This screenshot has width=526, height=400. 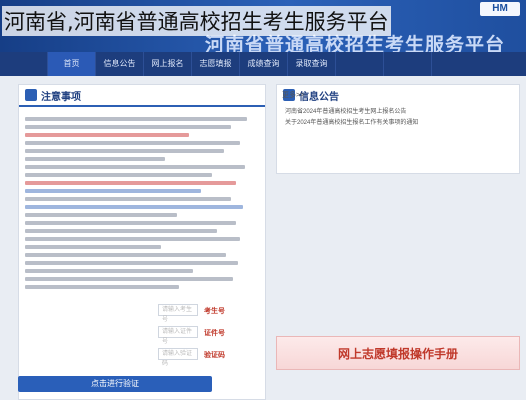 What do you see at coordinates (142, 311) in the screenshot?
I see `form-row-candidate-no: 请输入考生号 考生号` at bounding box center [142, 311].